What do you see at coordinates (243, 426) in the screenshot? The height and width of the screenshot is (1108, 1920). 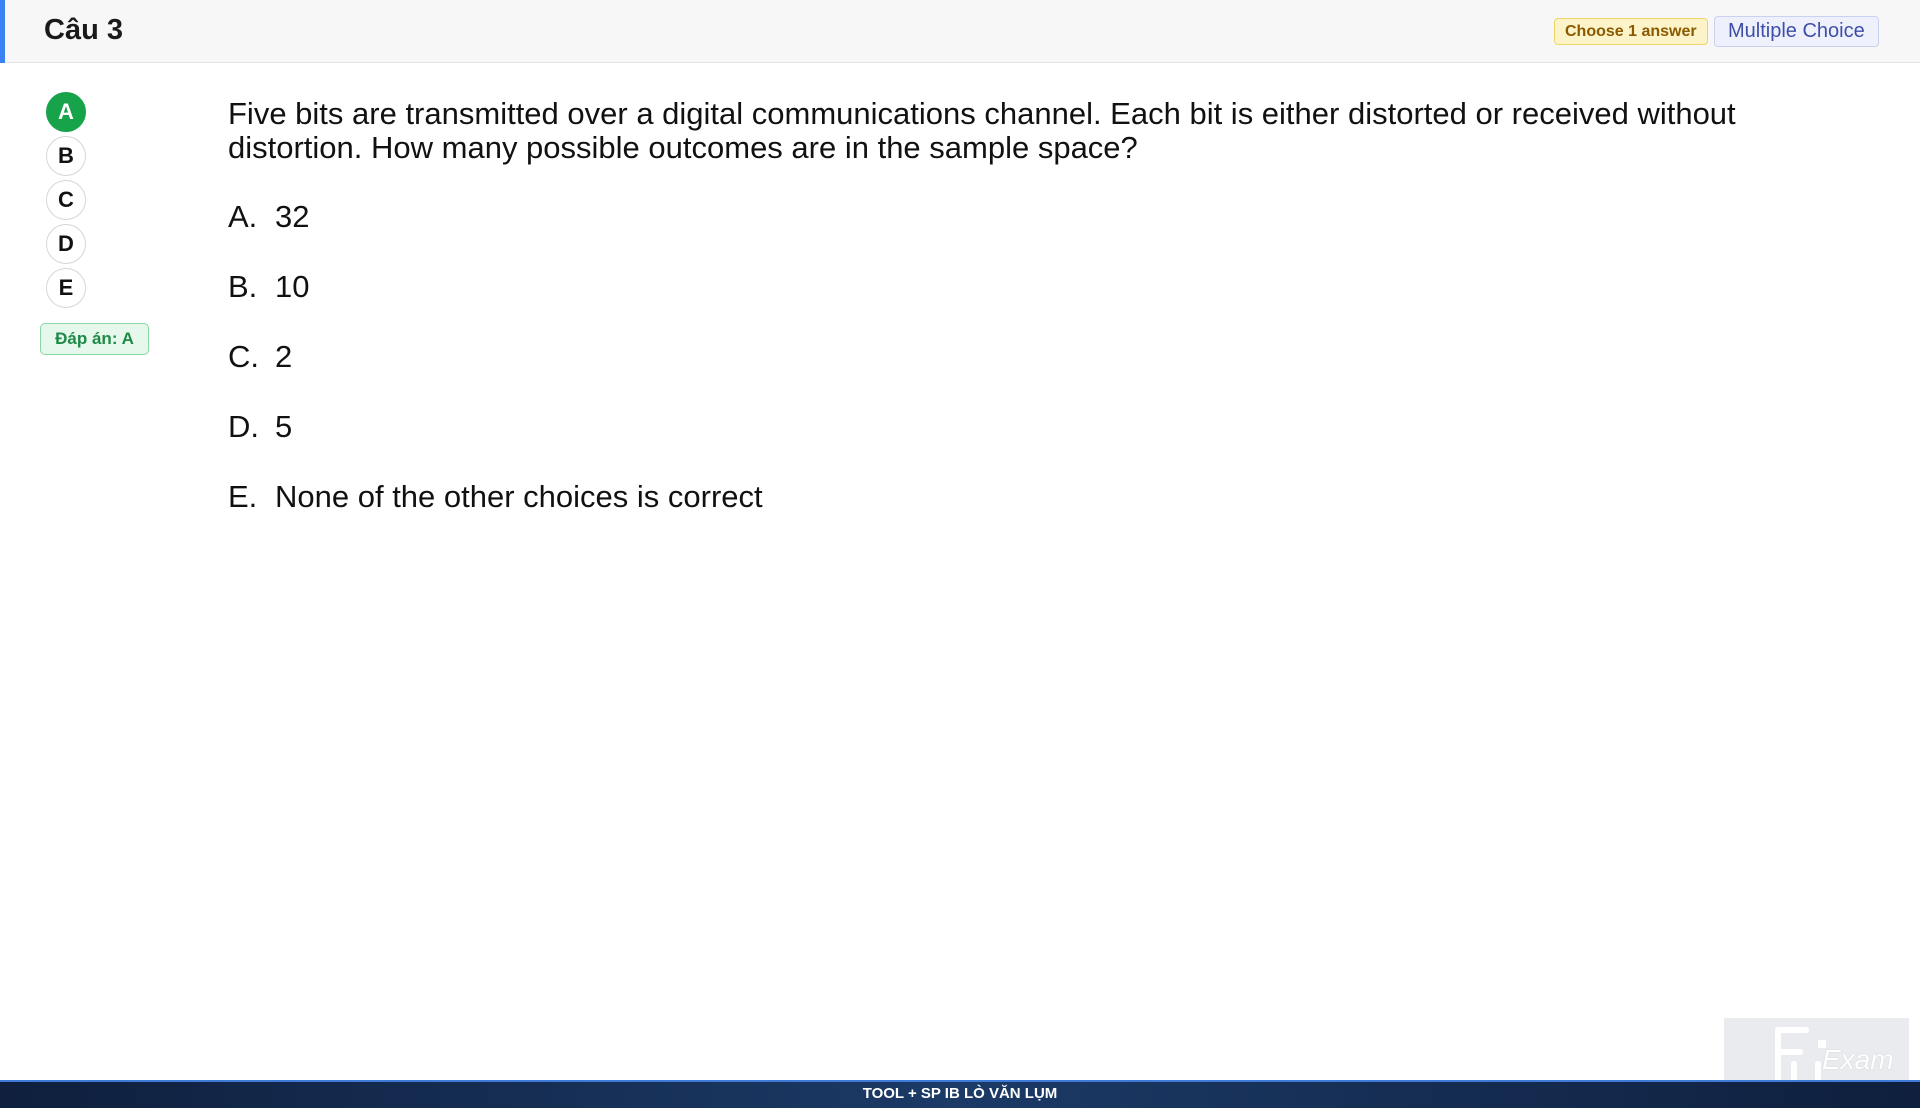 I see `option-letter: D.` at bounding box center [243, 426].